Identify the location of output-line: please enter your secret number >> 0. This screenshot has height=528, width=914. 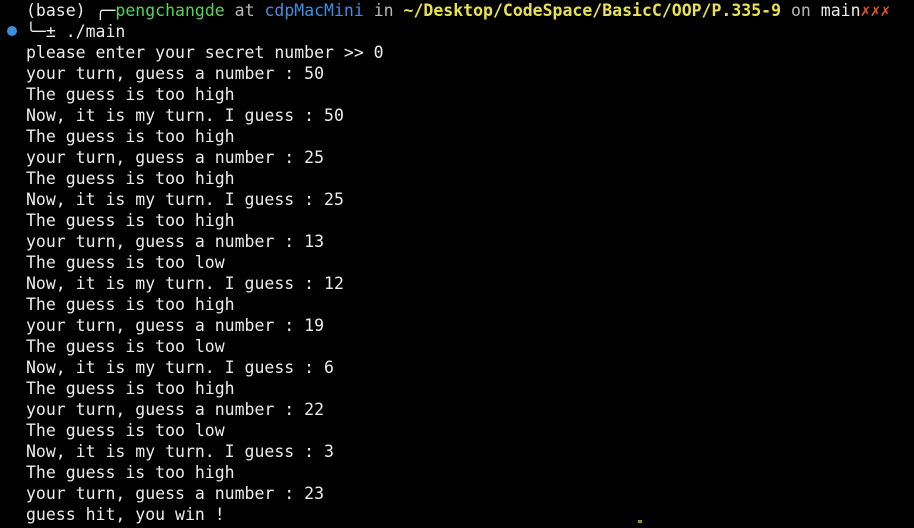
(205, 52).